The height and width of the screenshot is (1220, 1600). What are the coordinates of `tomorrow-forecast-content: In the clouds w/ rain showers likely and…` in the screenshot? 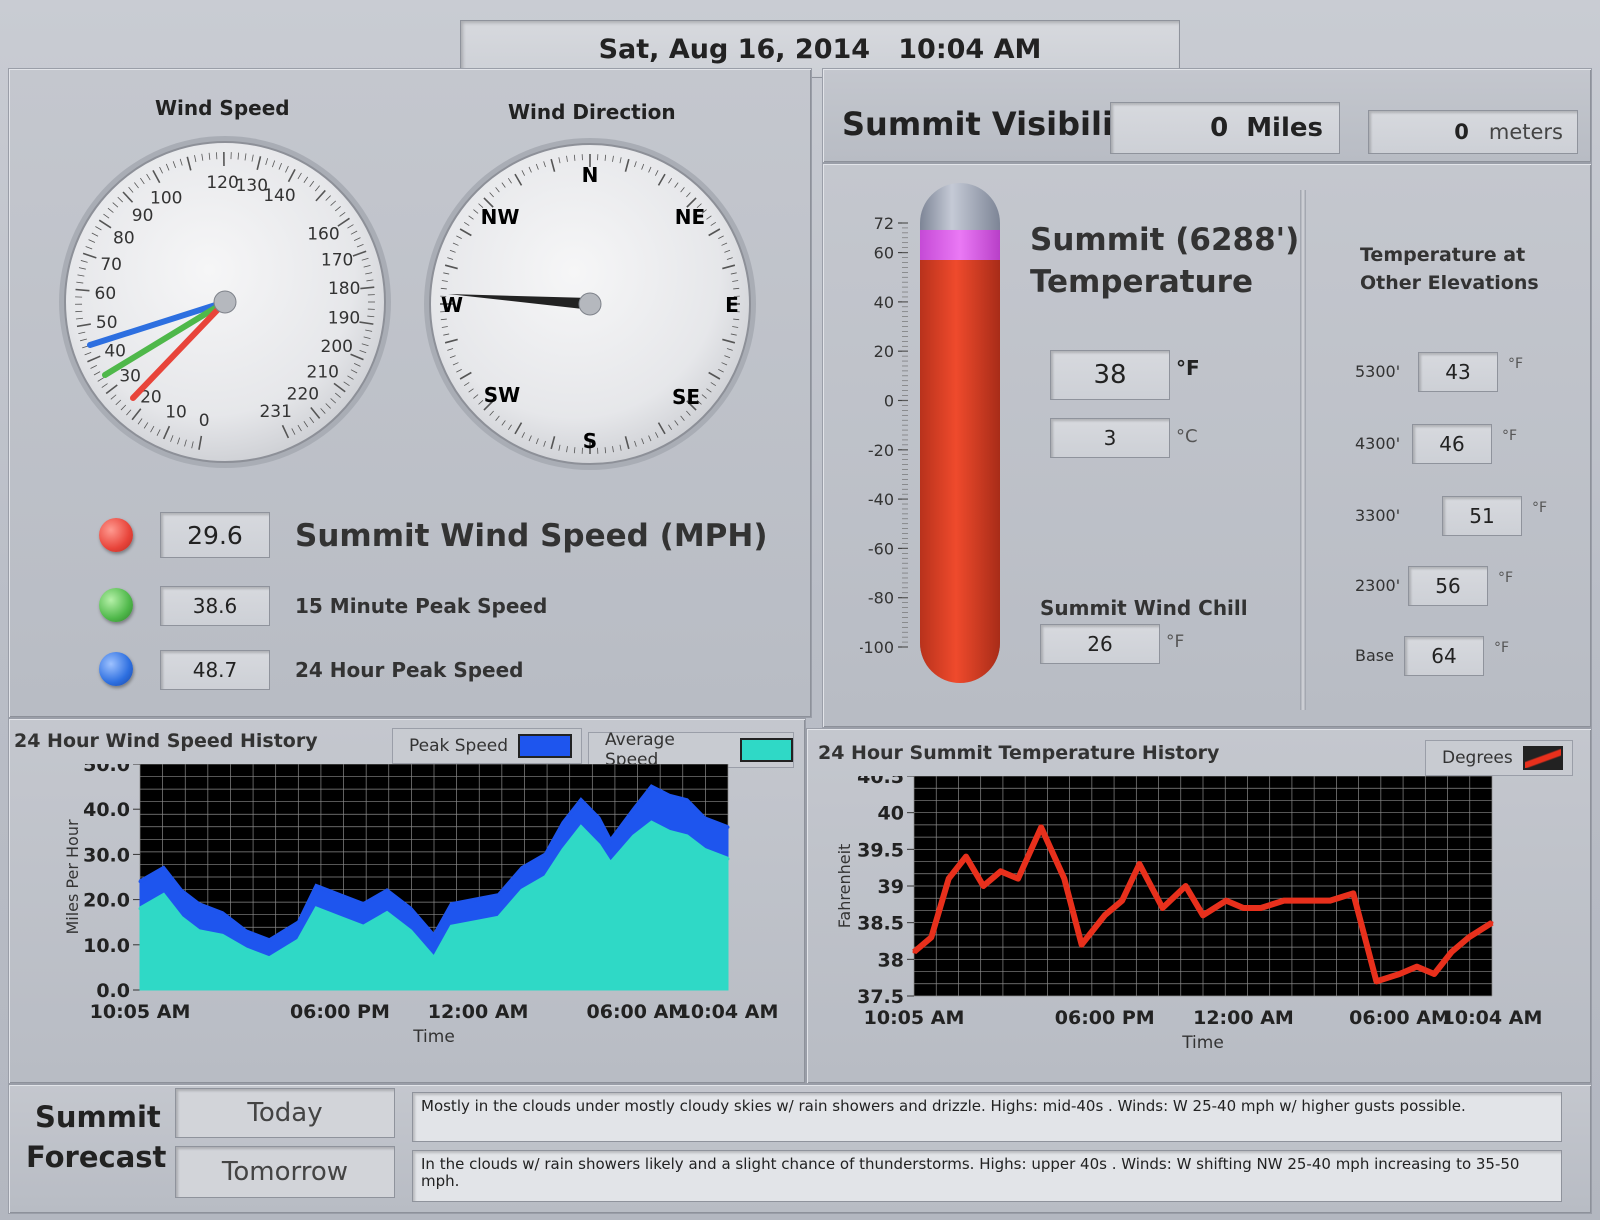 It's located at (970, 1172).